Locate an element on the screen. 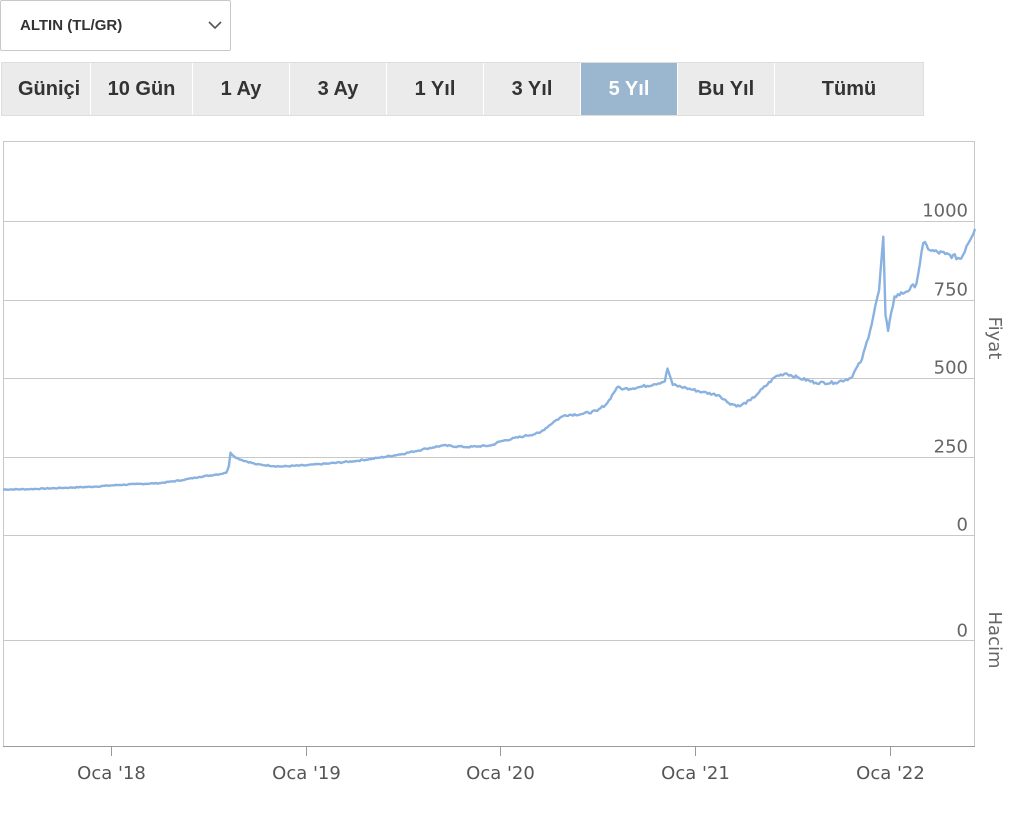 This screenshot has height=815, width=1024. x-tick-label: Oca '21 is located at coordinates (695, 773).